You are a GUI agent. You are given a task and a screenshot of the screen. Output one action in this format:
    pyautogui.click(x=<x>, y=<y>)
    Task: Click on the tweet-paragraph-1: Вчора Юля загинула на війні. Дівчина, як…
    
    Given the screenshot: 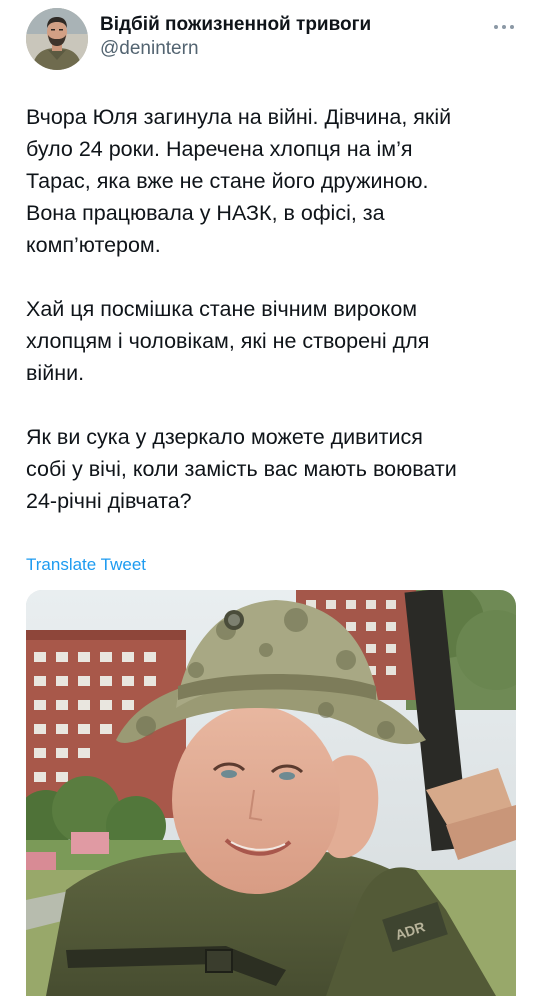 What is the action you would take?
    pyautogui.click(x=239, y=181)
    